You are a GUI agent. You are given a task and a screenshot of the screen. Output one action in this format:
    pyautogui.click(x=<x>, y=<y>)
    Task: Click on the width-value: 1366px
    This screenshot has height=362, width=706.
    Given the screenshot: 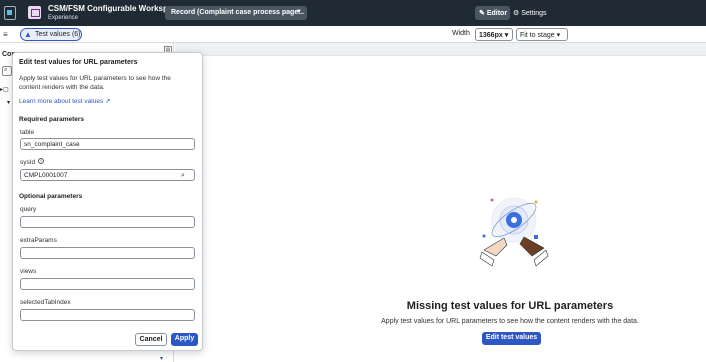 What is the action you would take?
    pyautogui.click(x=491, y=35)
    